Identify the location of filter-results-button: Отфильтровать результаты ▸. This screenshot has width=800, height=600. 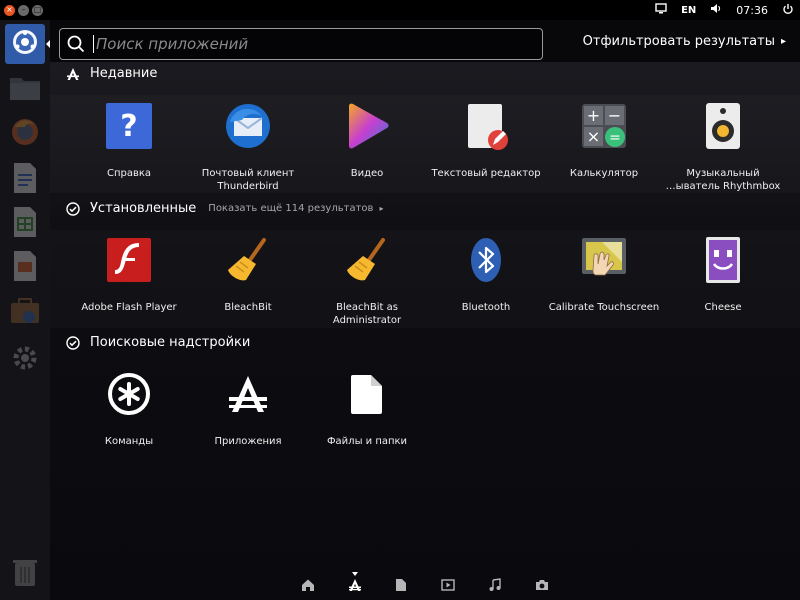
(684, 41).